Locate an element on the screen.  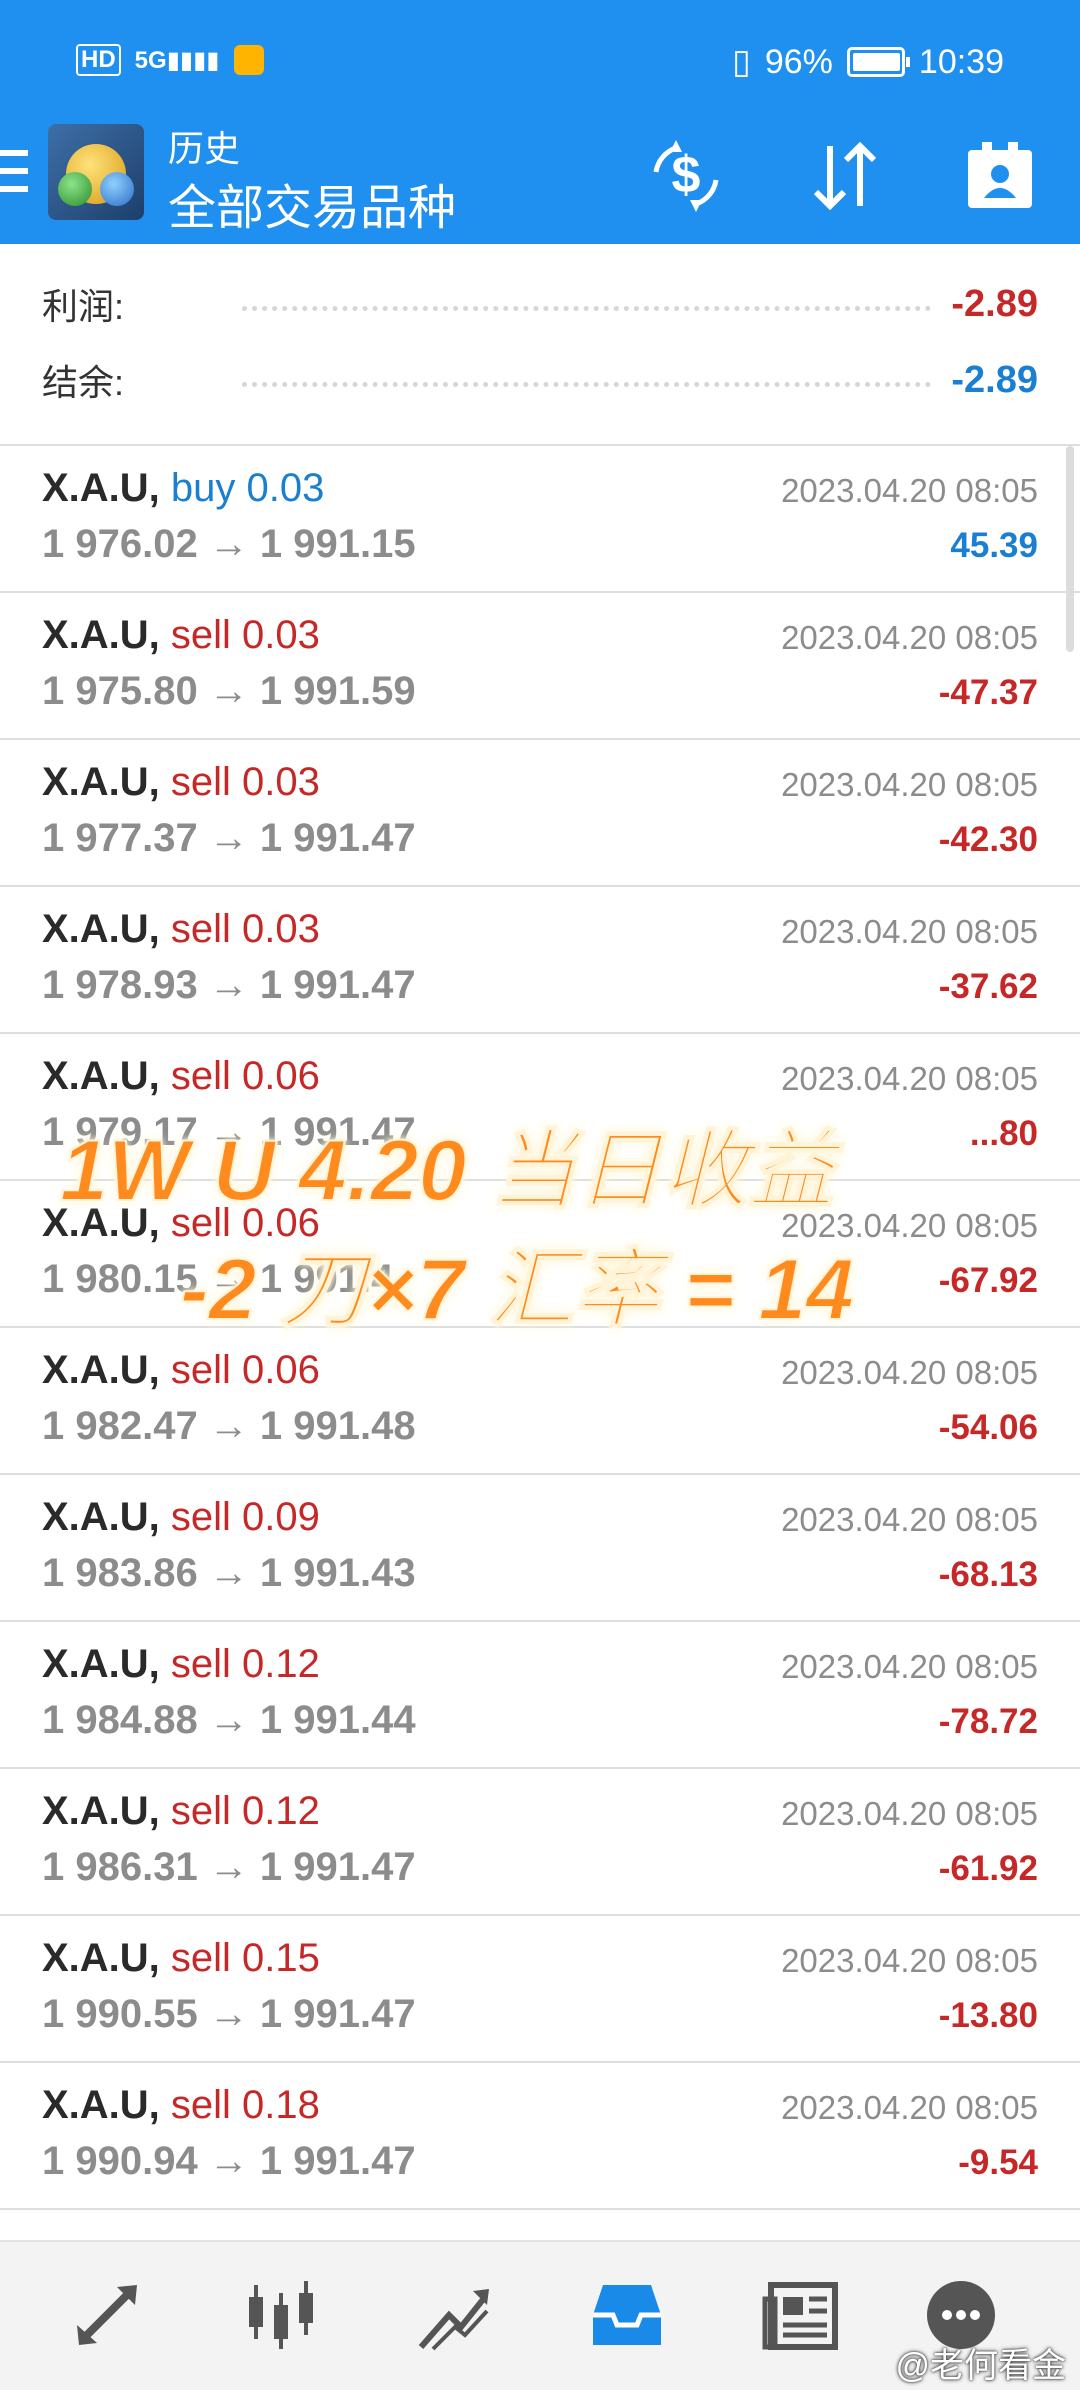
battery-percent: 96% is located at coordinates (798, 61).